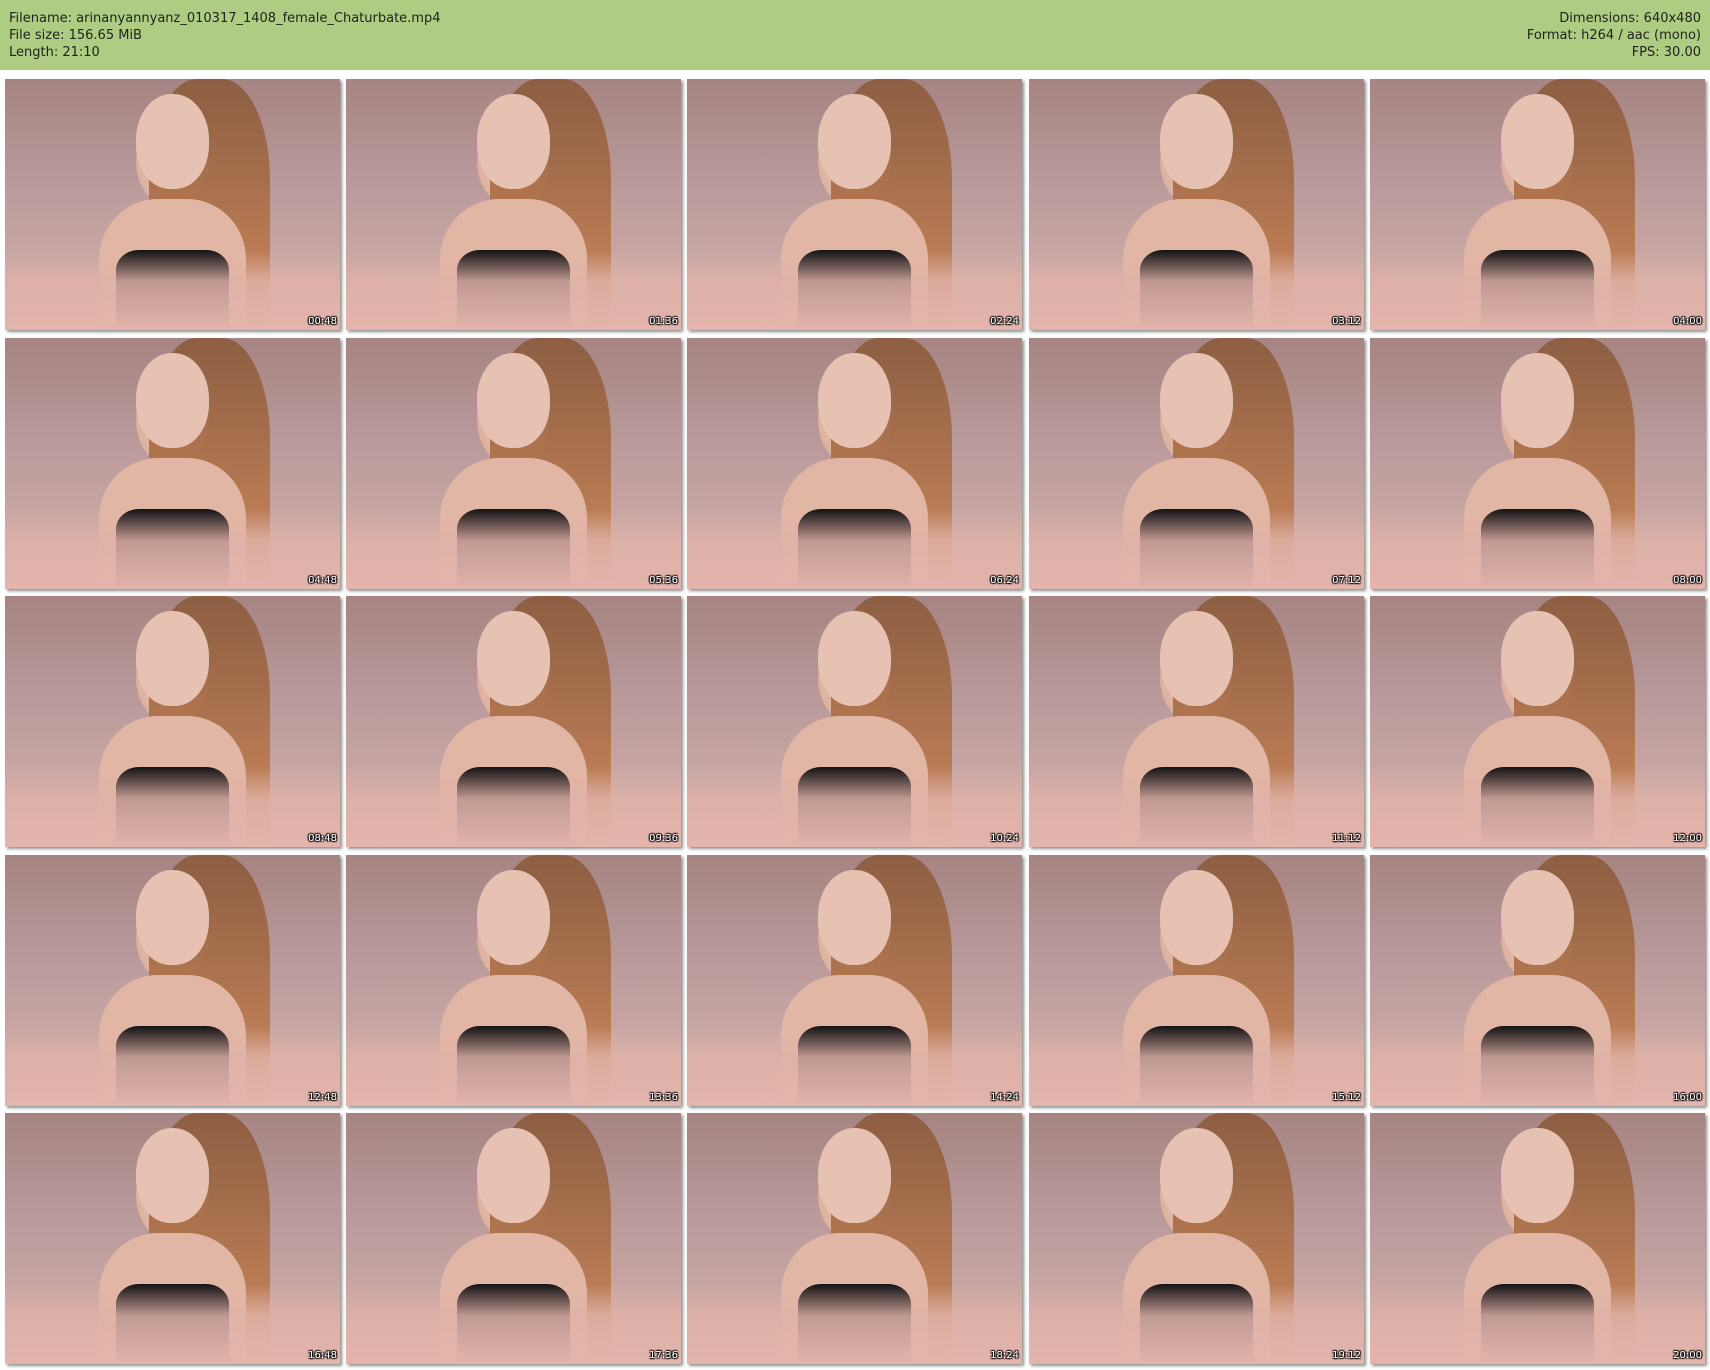  What do you see at coordinates (513, 980) in the screenshot?
I see `video-thumbnail: 13:36` at bounding box center [513, 980].